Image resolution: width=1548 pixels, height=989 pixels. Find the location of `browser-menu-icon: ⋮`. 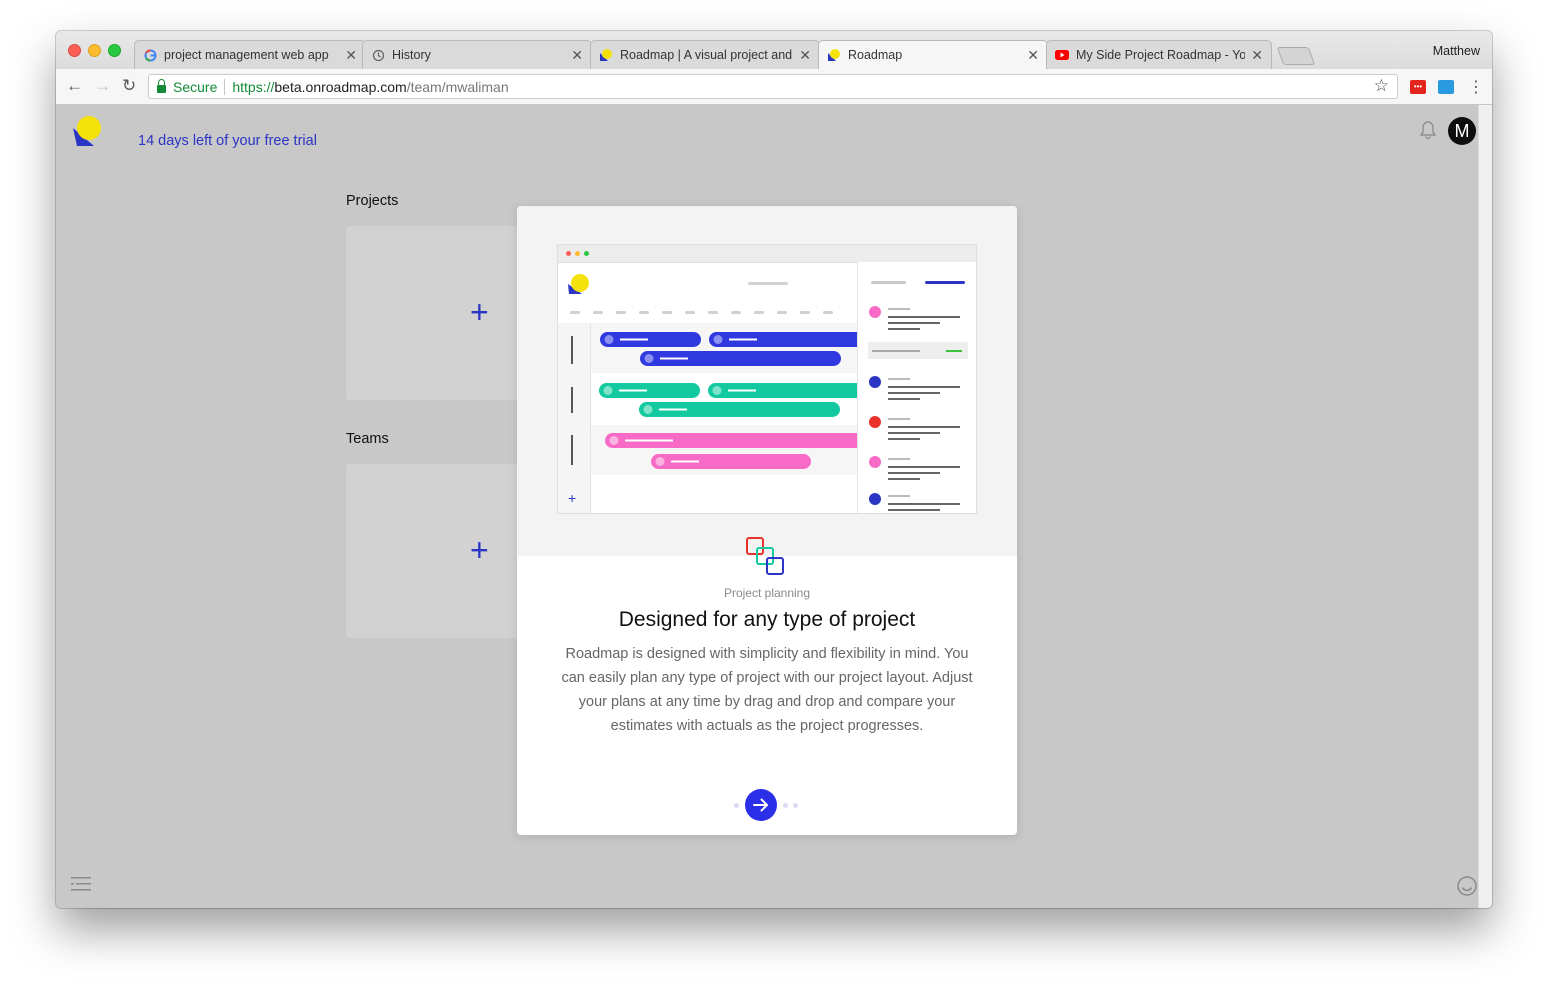

browser-menu-icon: ⋮ is located at coordinates (1476, 87).